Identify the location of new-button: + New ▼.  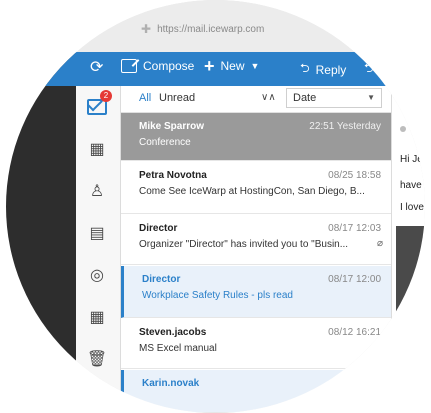
(232, 66).